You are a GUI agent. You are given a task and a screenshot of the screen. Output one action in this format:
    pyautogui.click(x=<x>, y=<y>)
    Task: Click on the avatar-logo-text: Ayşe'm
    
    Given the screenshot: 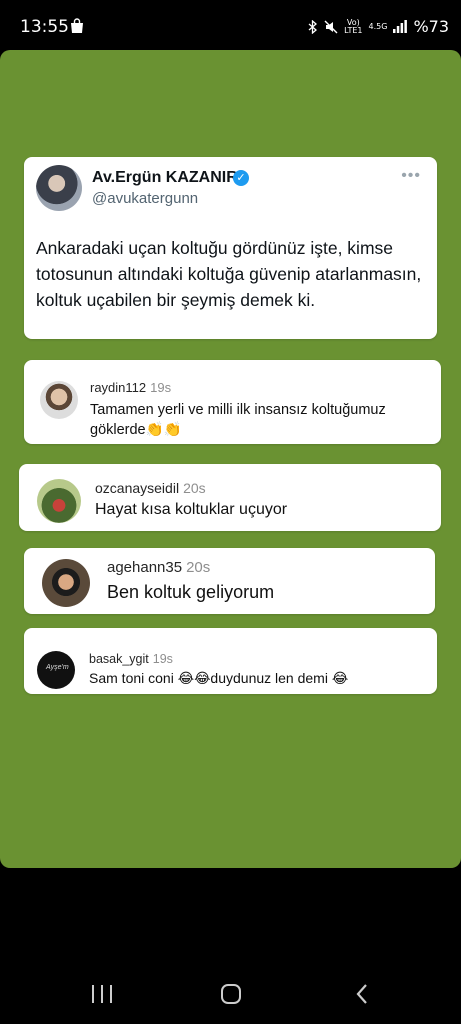 What is the action you would take?
    pyautogui.click(x=57, y=667)
    